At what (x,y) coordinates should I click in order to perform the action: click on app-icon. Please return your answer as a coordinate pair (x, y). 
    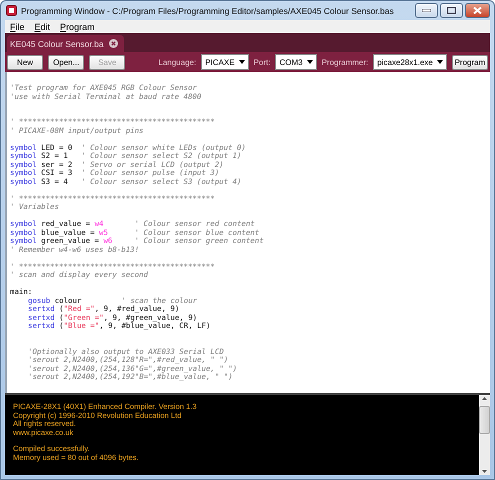
    Looking at the image, I should click on (11, 10).